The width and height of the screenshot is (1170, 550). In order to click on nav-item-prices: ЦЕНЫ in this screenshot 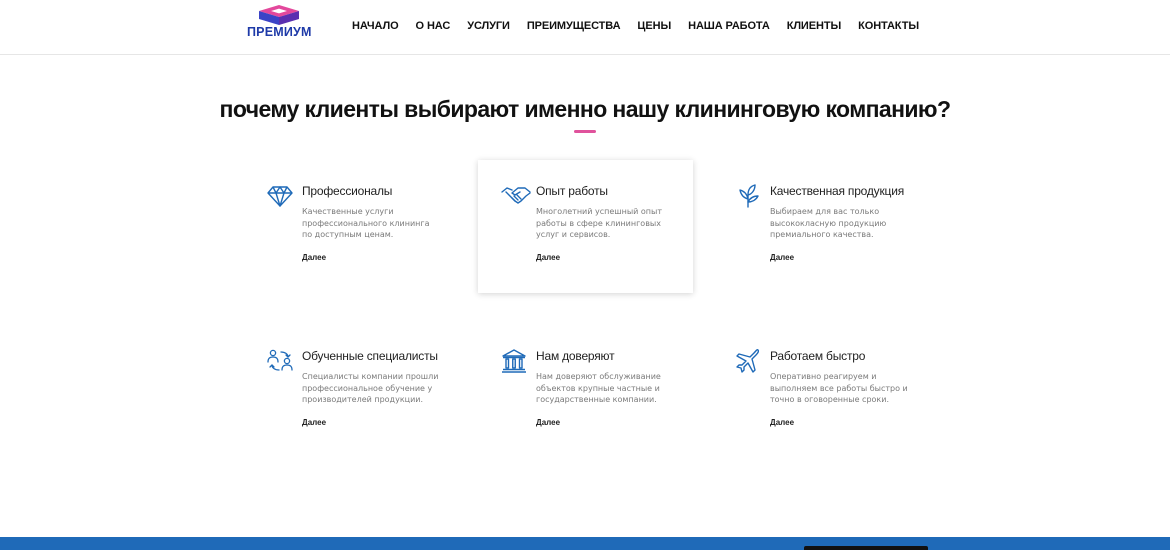, I will do `click(654, 26)`.